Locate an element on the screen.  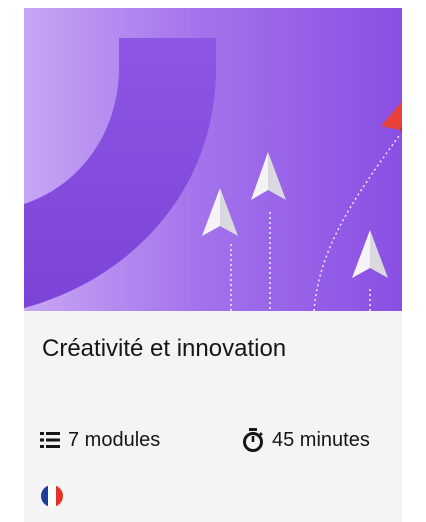
course-duration: 45 minutes is located at coordinates (306, 440).